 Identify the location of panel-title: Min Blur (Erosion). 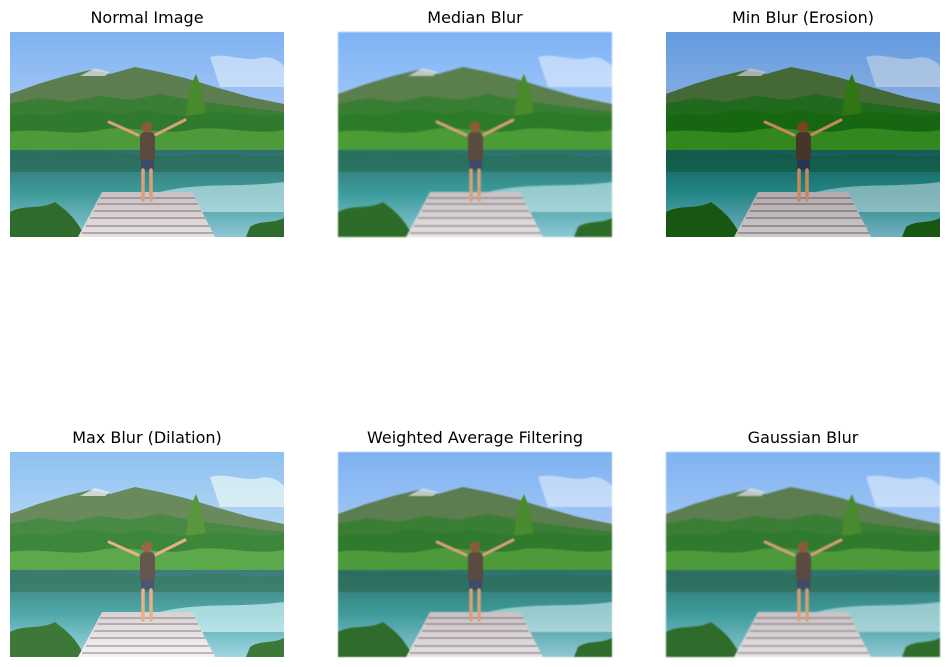
(803, 17).